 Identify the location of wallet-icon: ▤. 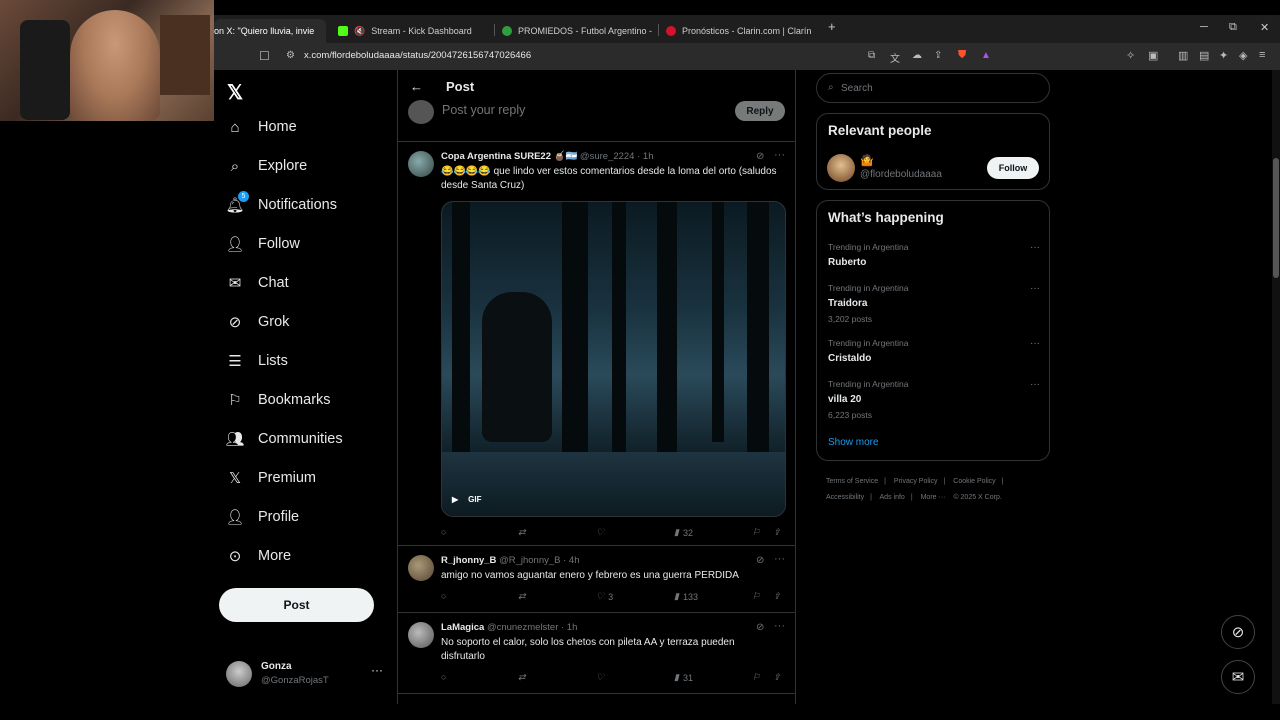
(1204, 55).